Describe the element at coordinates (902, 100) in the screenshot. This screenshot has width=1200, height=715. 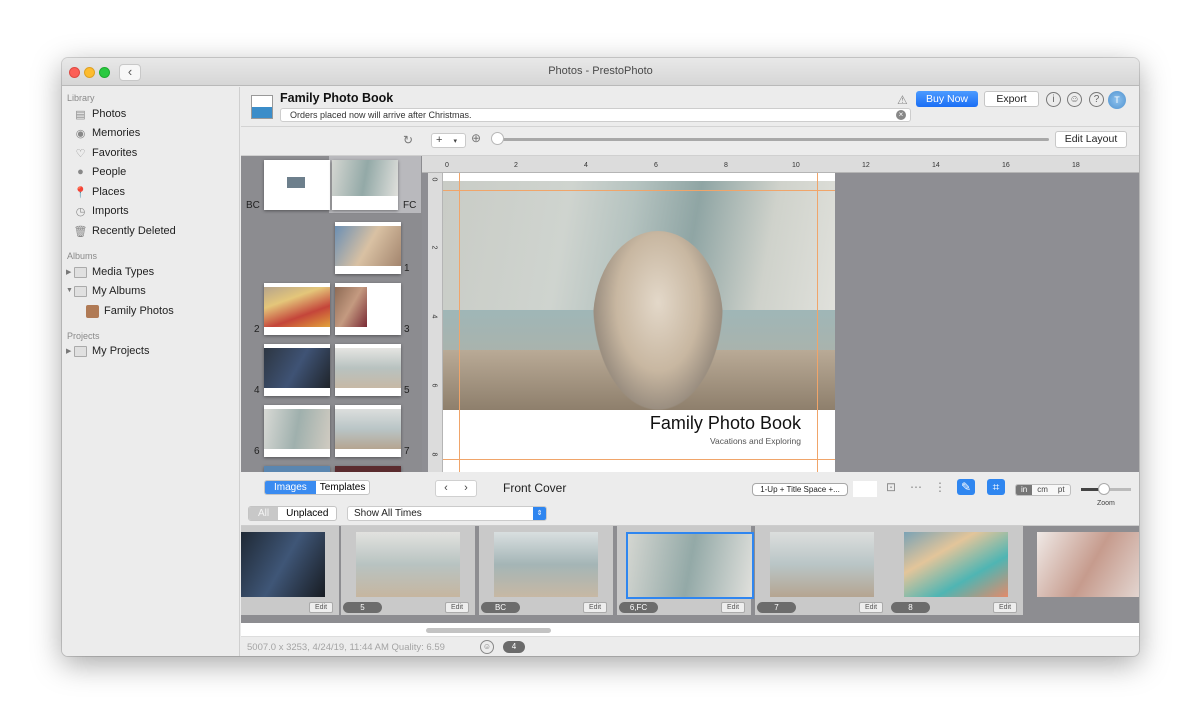
I see `warning-icon: ⚠` at that location.